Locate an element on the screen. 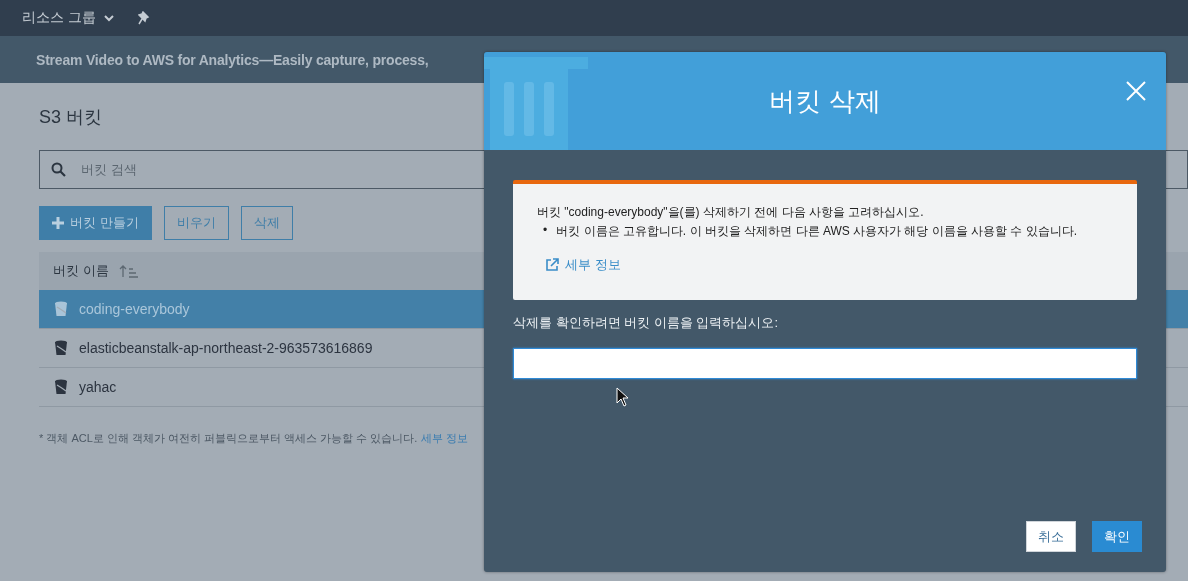 The width and height of the screenshot is (1188, 581). resource-groups-menu: 리소스 그룹 is located at coordinates (68, 18).